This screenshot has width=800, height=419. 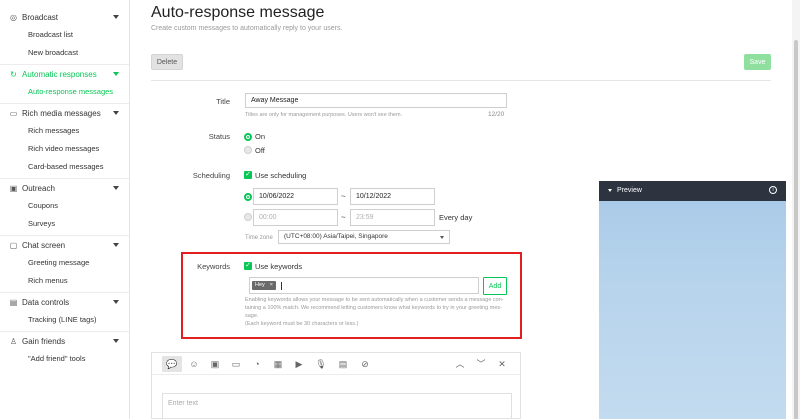 What do you see at coordinates (281, 175) in the screenshot?
I see `use-scheduling-label: Use scheduling` at bounding box center [281, 175].